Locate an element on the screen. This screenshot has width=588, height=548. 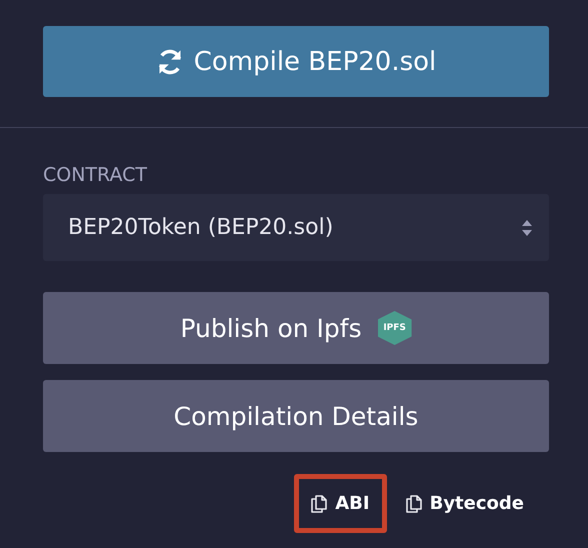
copy-link: Bytecode is located at coordinates (464, 503).